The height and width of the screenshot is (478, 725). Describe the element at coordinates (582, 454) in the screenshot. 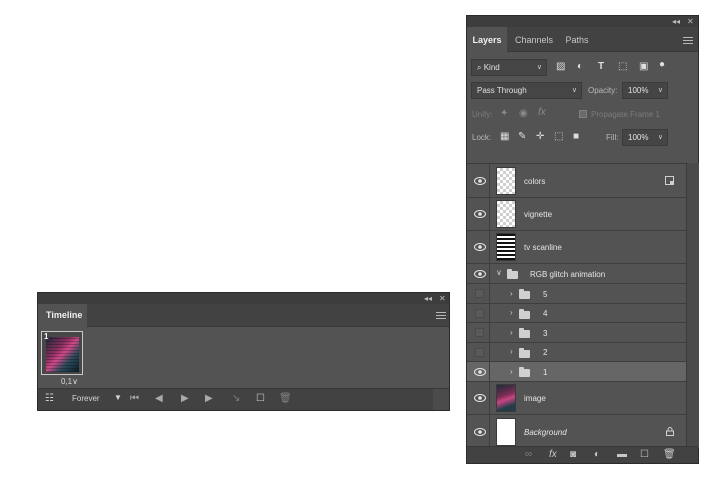

I see `layers-bottom-toolbar: ∞ fx ◙ ◐ ▬ ☐ 🗑` at that location.